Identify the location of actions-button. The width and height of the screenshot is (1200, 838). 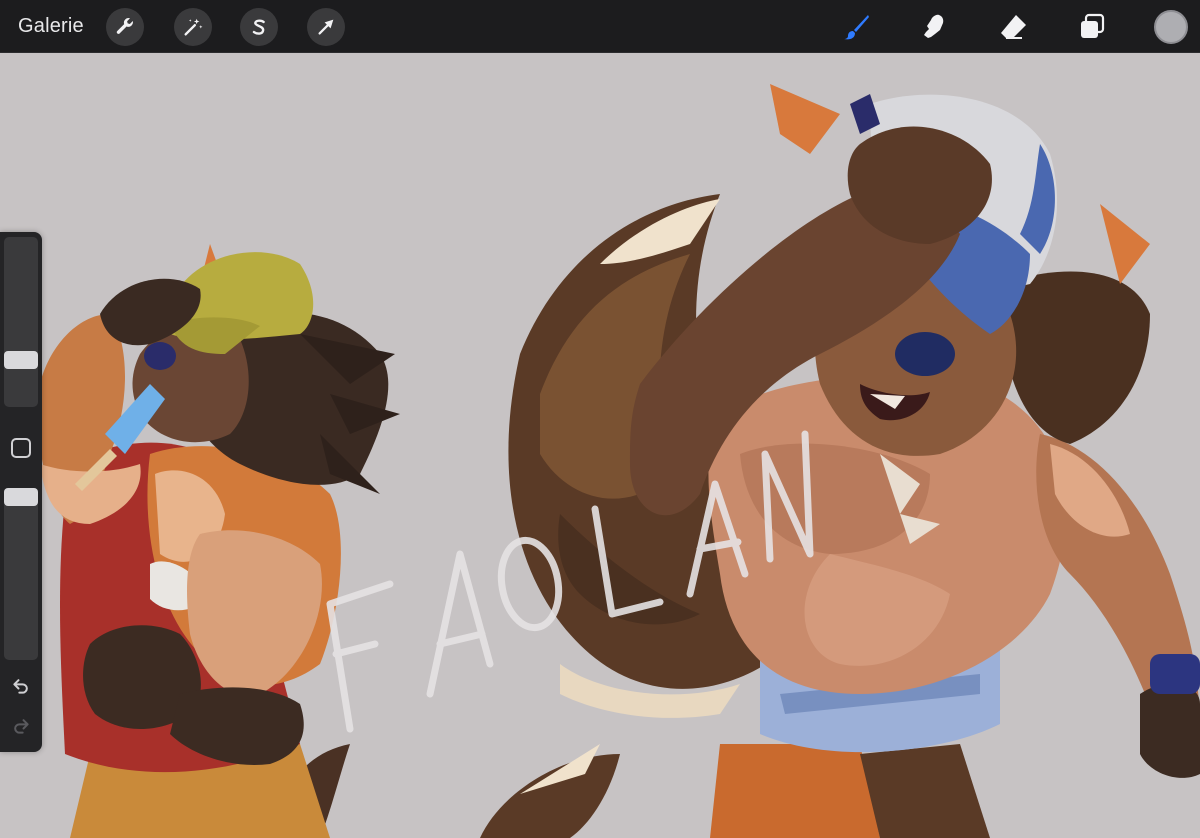
(125, 27).